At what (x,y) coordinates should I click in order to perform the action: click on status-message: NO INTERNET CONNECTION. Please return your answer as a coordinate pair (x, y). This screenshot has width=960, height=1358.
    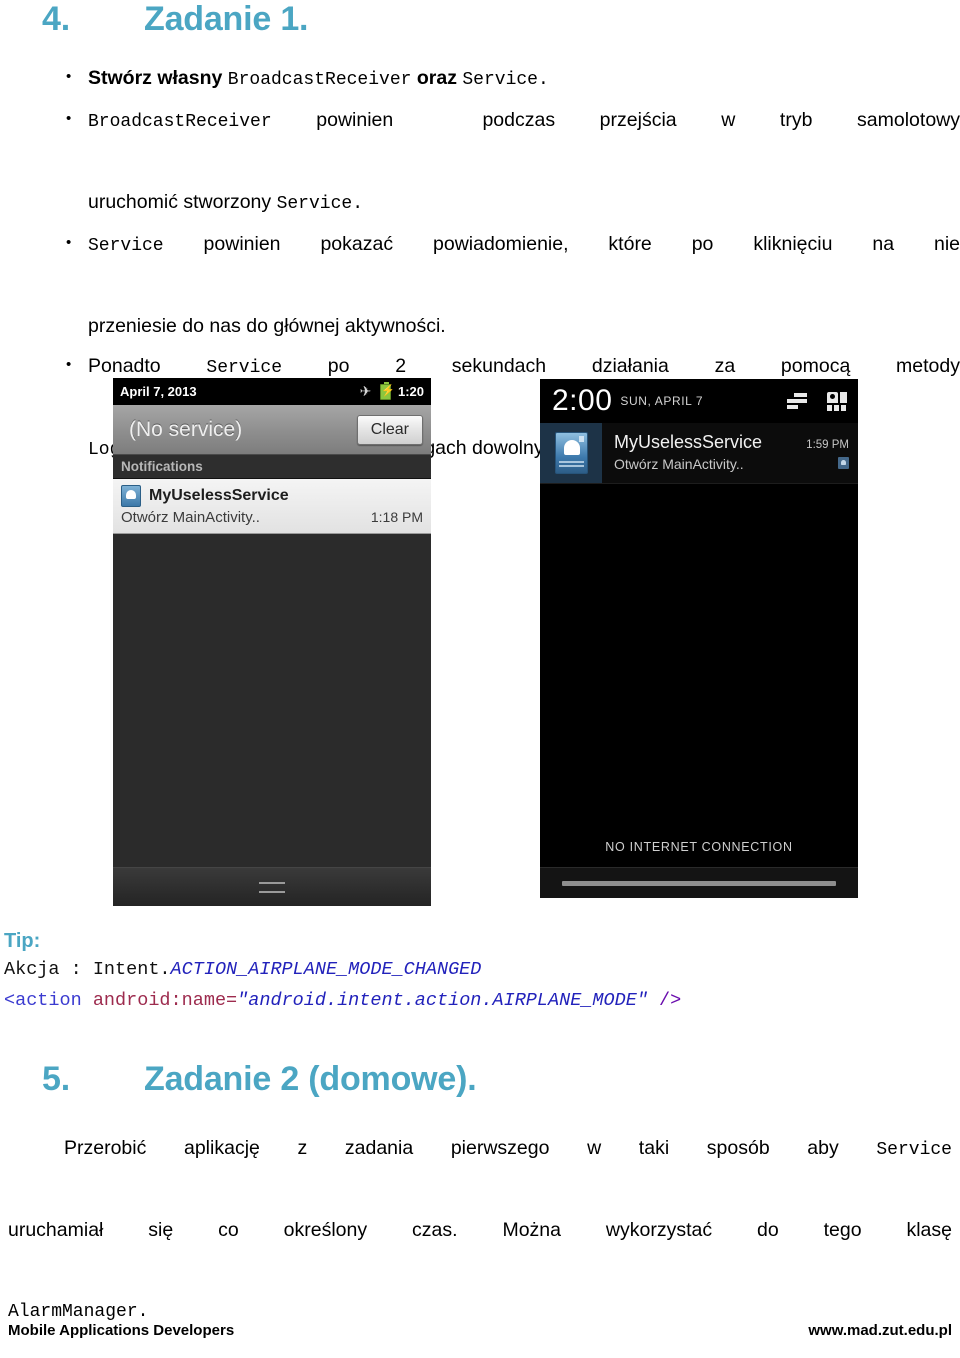
    Looking at the image, I should click on (699, 847).